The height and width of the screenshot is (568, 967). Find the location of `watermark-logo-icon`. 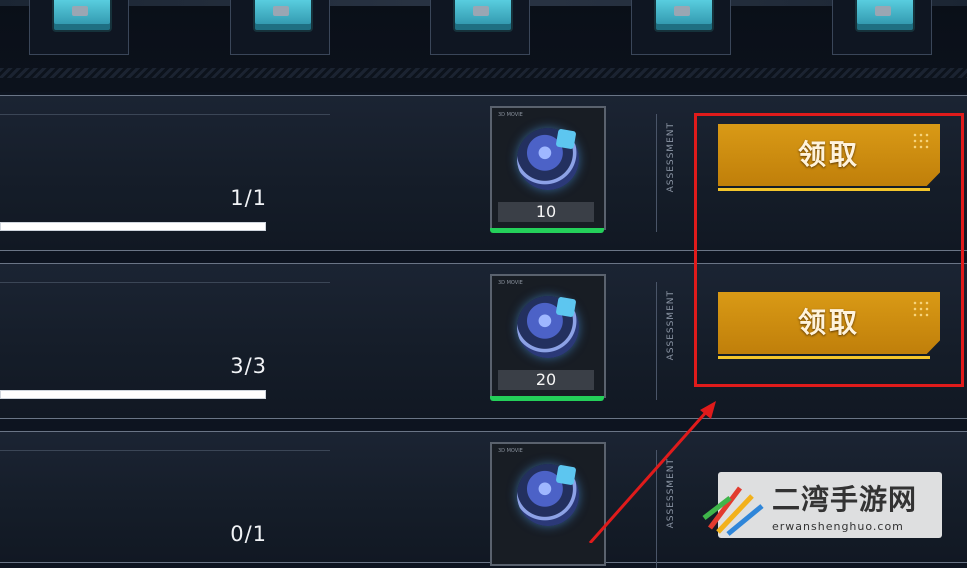

watermark-logo-icon is located at coordinates (733, 511).